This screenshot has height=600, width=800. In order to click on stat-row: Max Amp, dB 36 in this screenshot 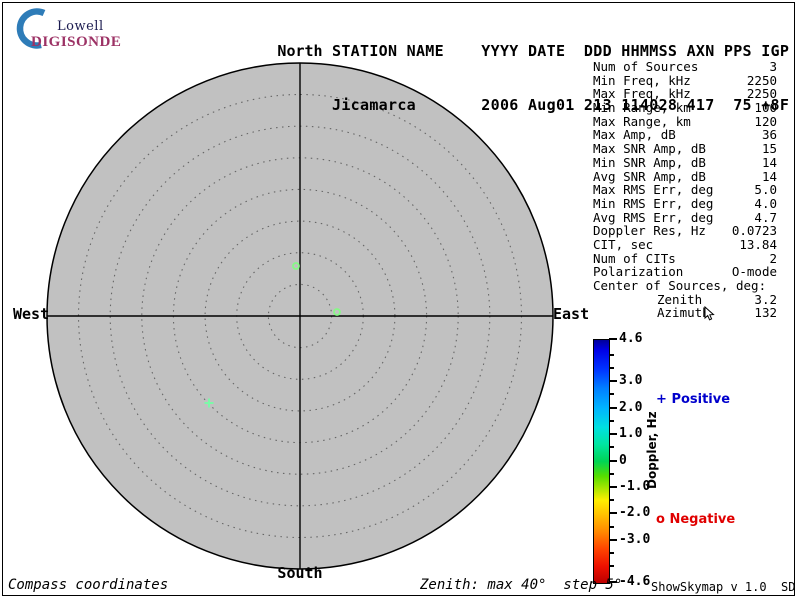, I will do `click(685, 135)`.